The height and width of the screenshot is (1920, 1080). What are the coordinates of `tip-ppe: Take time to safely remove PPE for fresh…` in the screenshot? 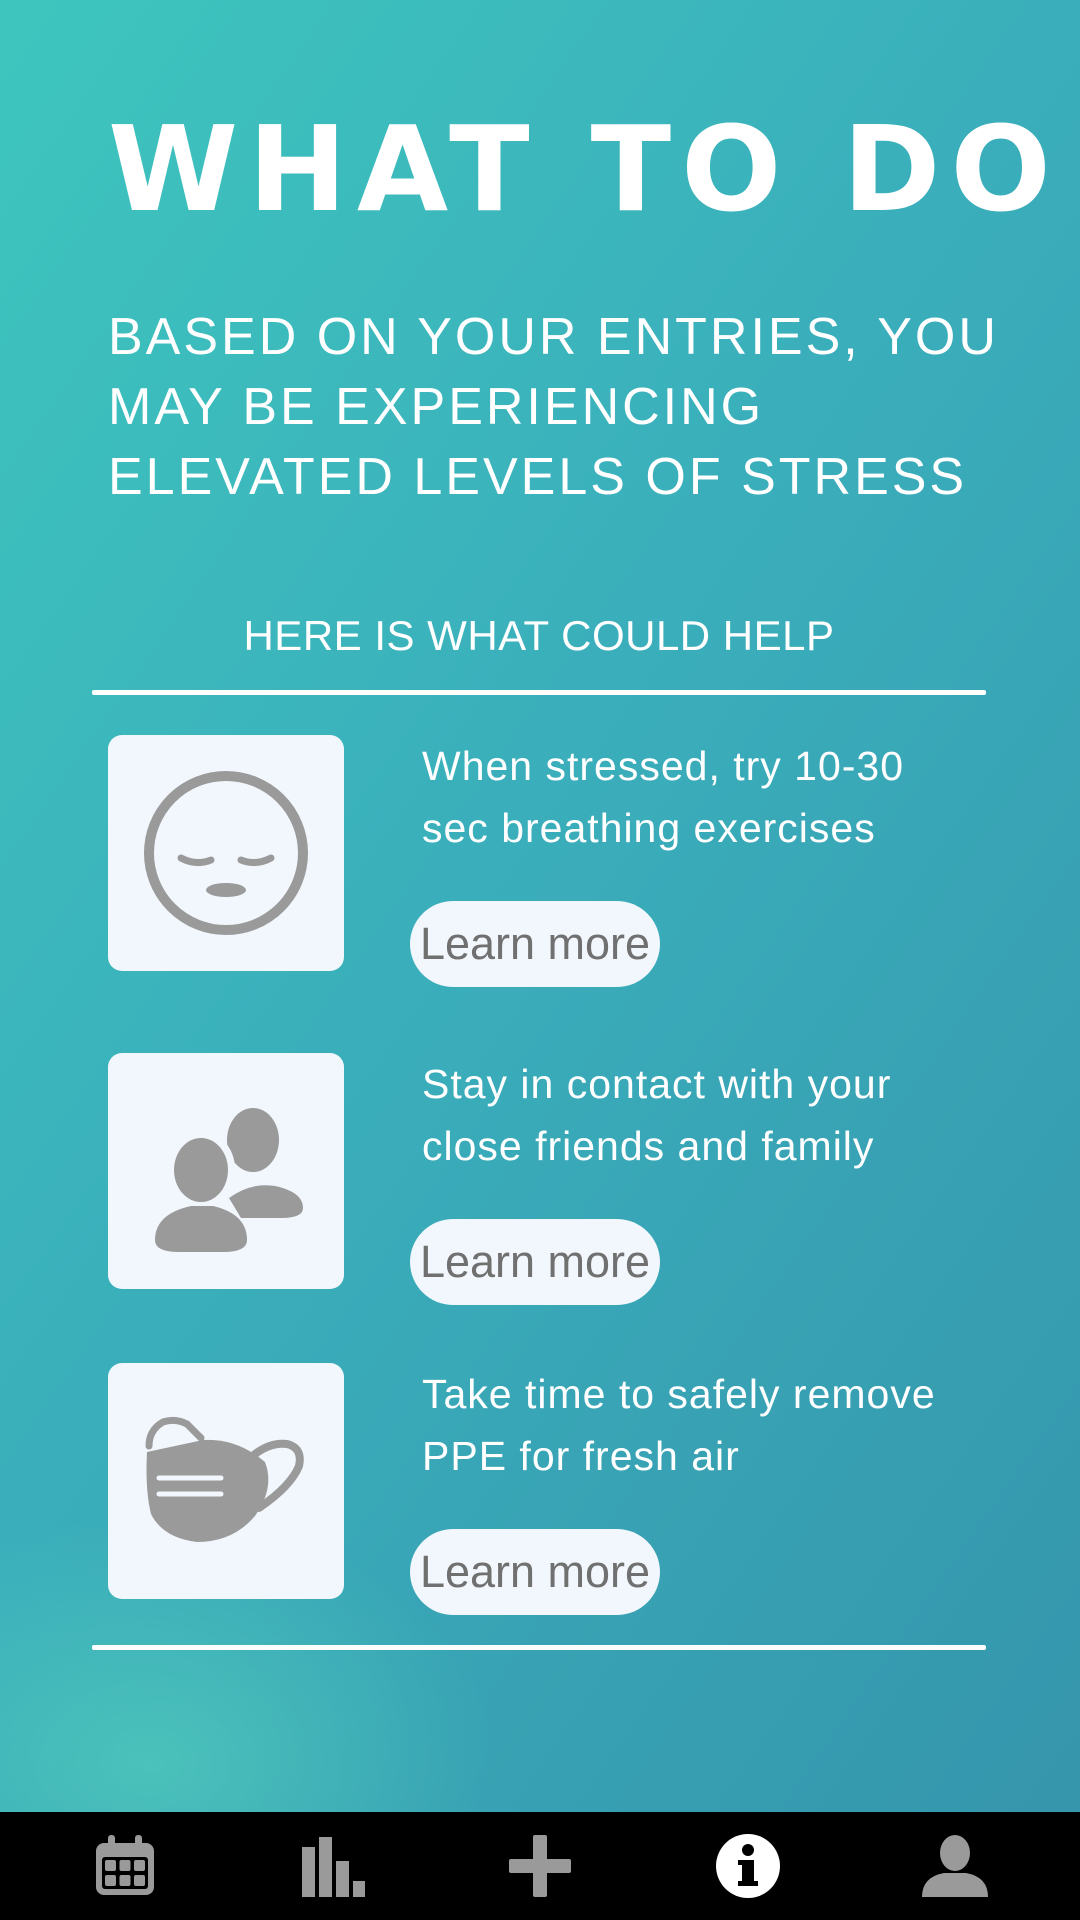 It's located at (548, 1493).